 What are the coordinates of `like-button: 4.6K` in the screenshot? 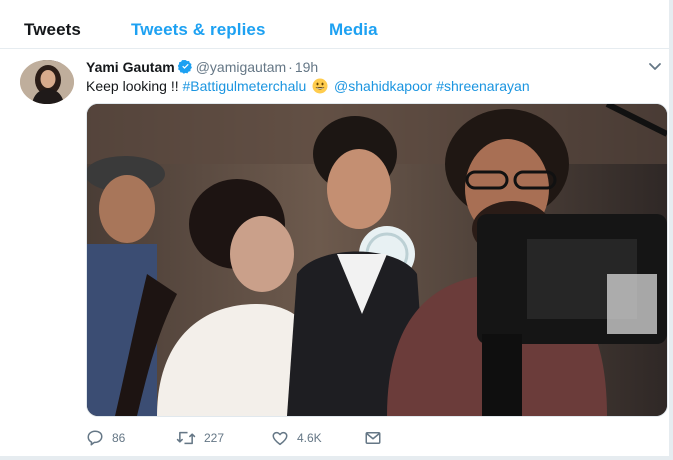 It's located at (296, 438).